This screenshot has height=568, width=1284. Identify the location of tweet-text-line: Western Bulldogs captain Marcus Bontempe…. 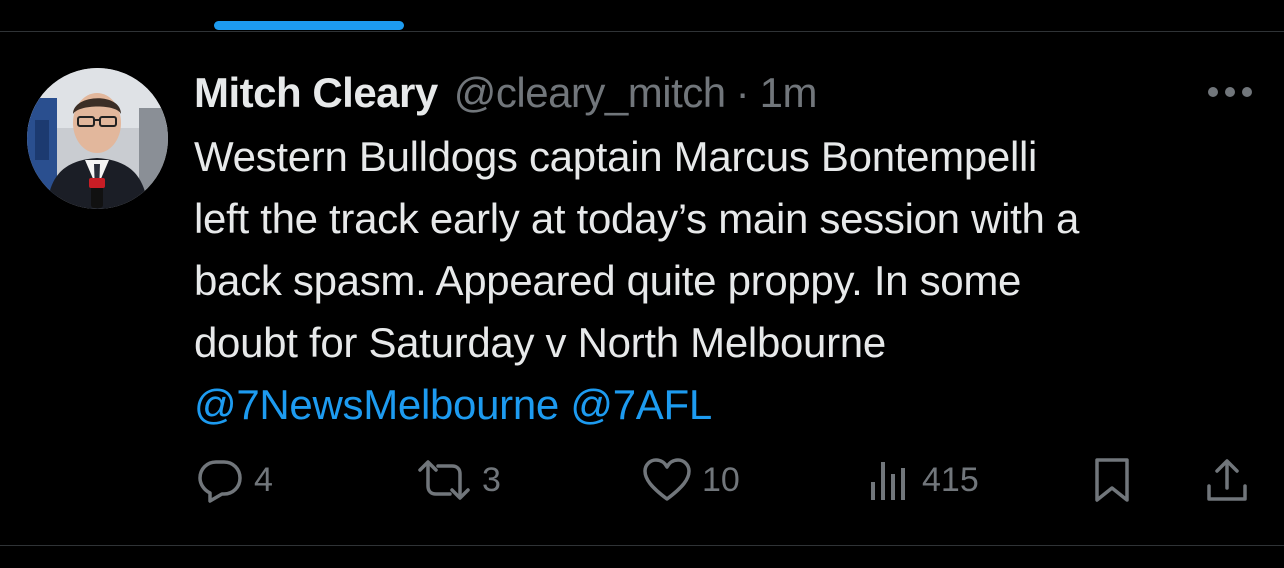
(616, 156).